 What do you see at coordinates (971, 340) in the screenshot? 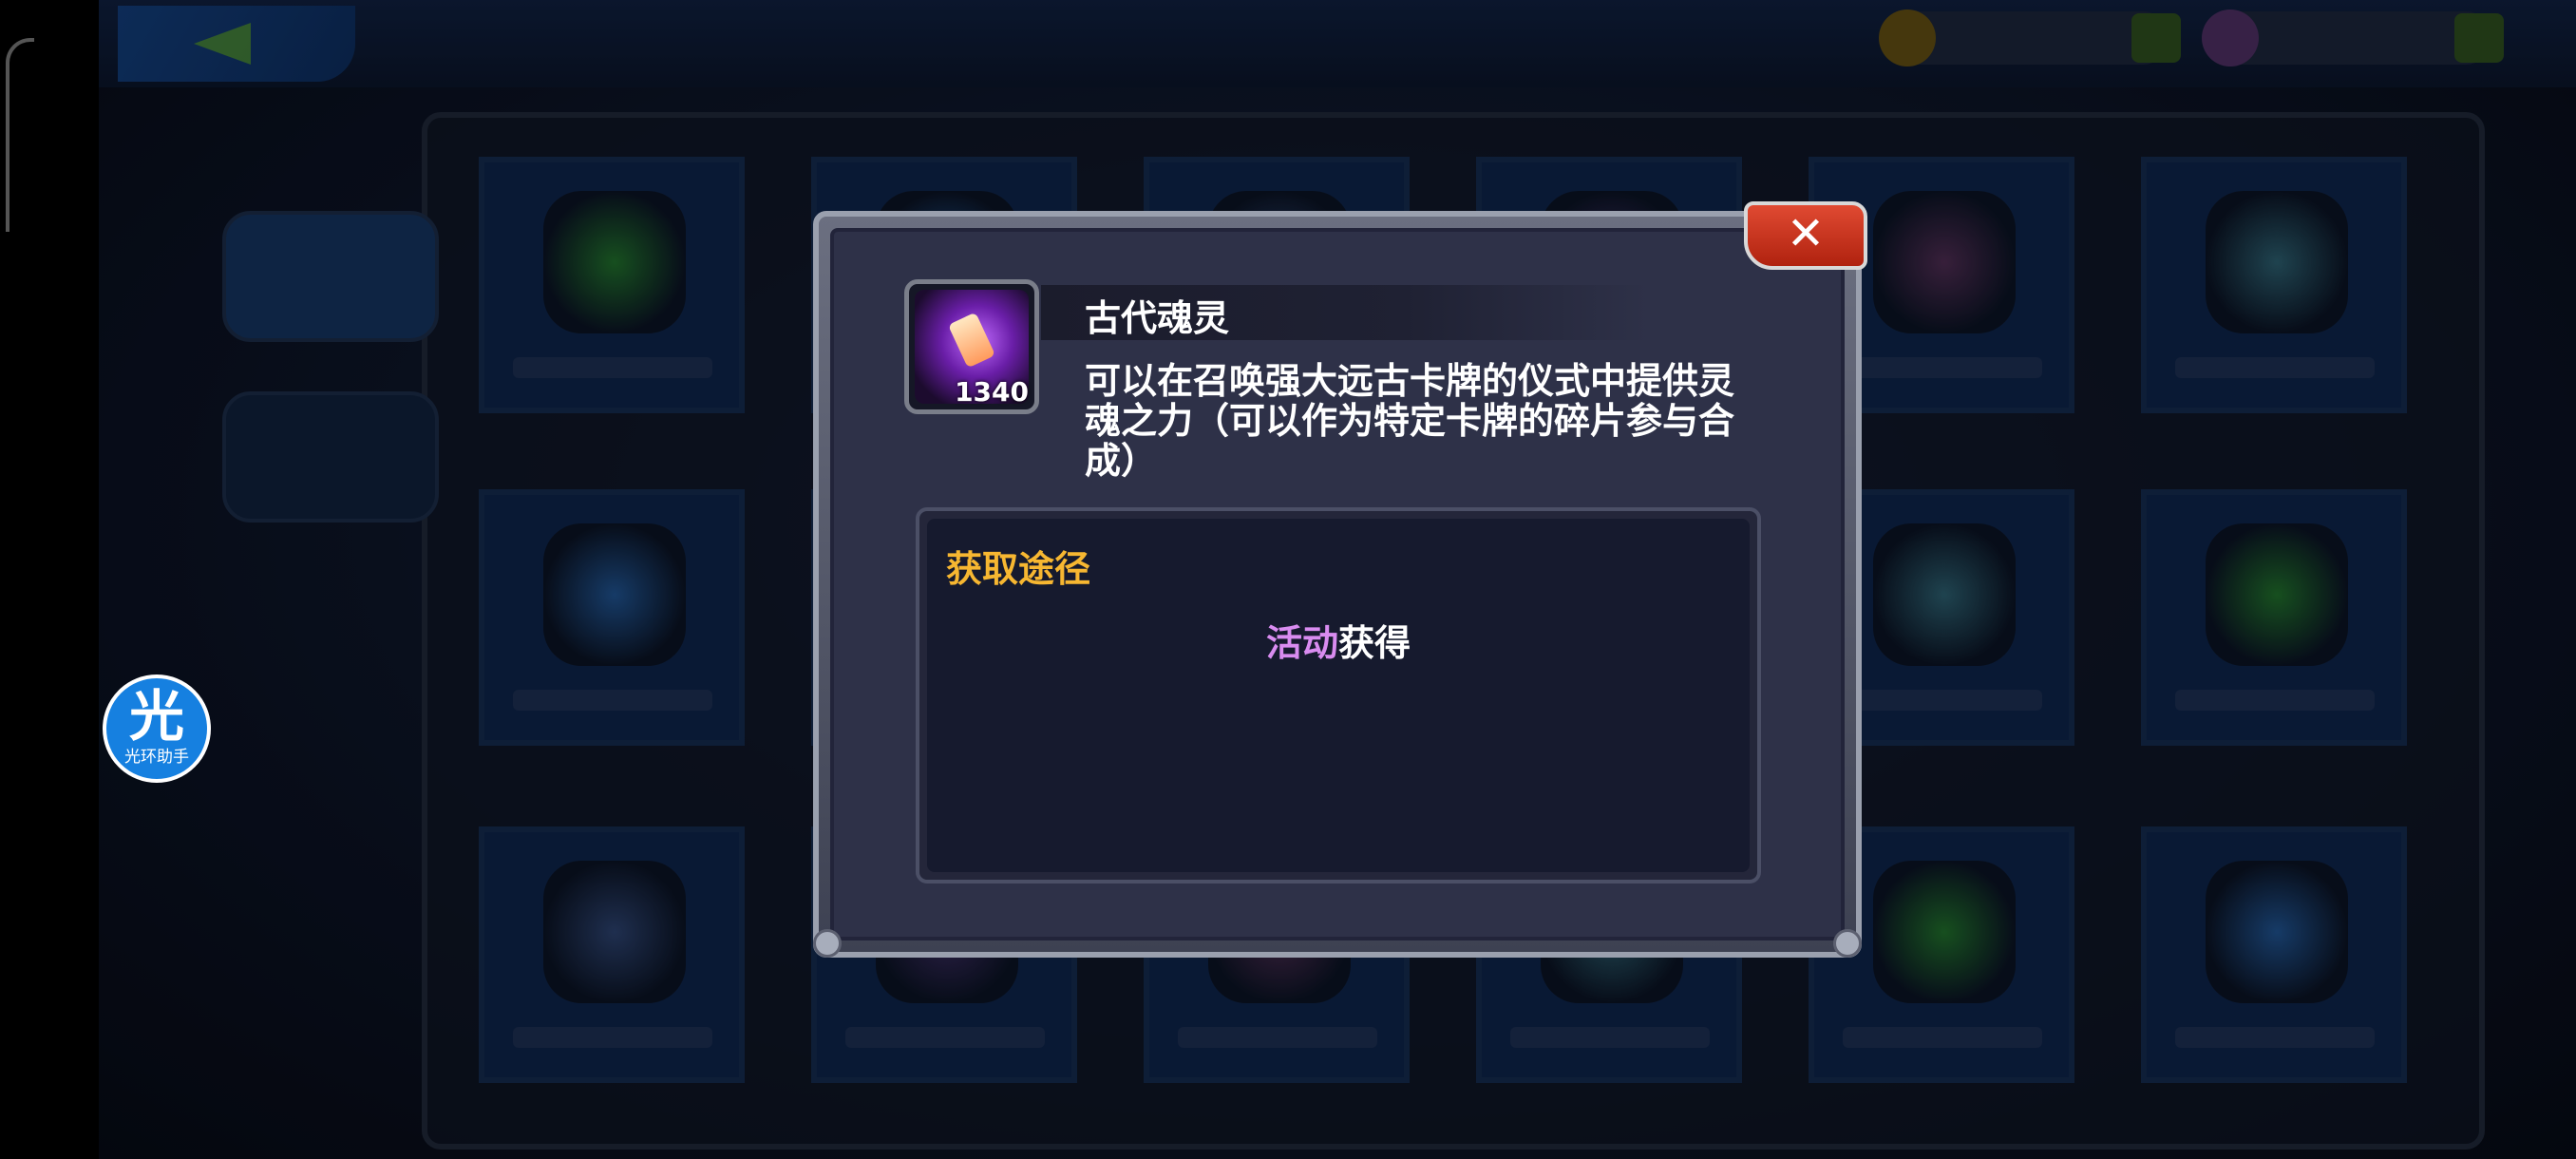
I see `soul-crystal-icon` at bounding box center [971, 340].